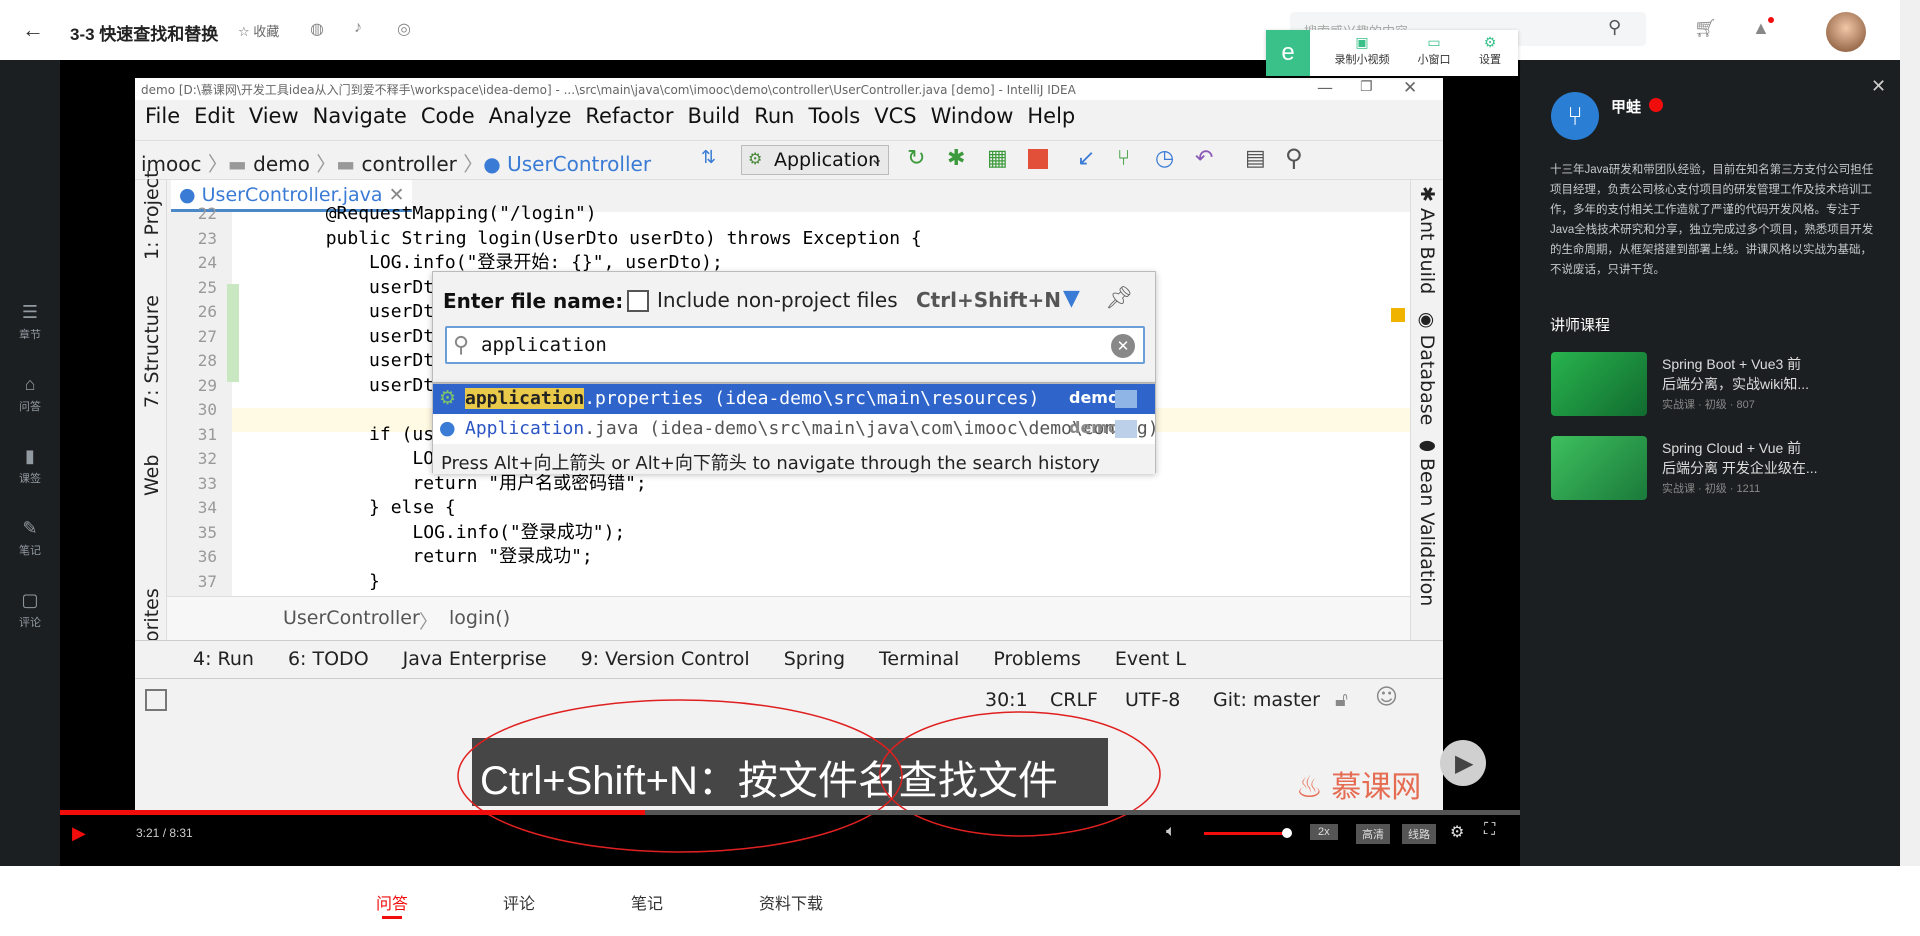 The width and height of the screenshot is (1920, 936). What do you see at coordinates (152, 615) in the screenshot?
I see `favorites-tab: orites` at bounding box center [152, 615].